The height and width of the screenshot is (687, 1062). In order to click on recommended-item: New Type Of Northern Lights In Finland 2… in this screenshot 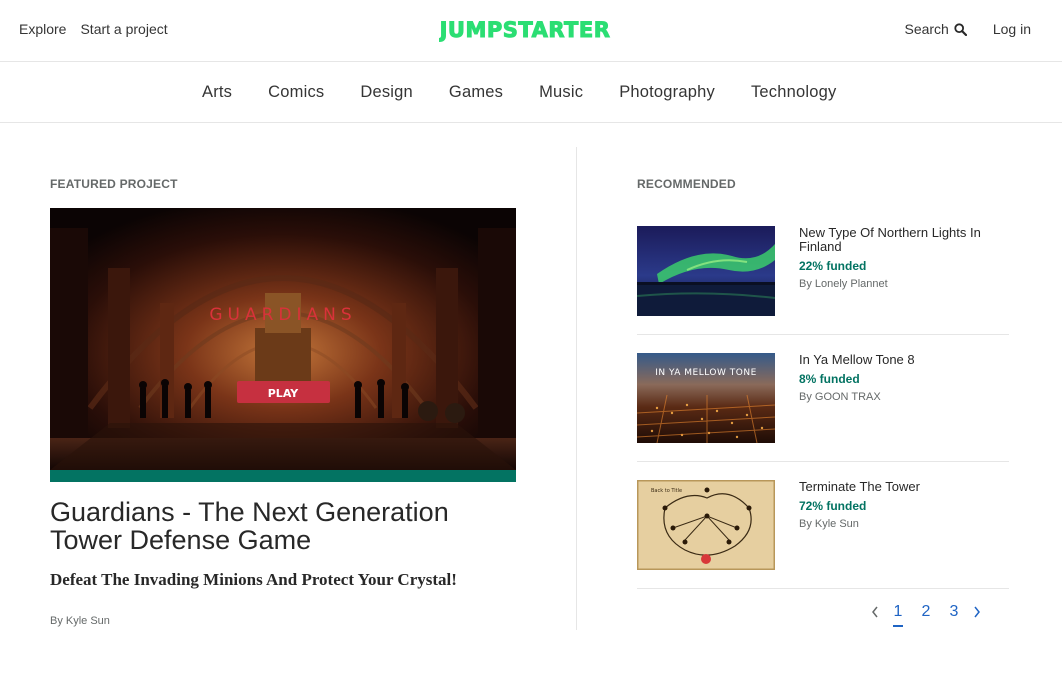, I will do `click(823, 280)`.